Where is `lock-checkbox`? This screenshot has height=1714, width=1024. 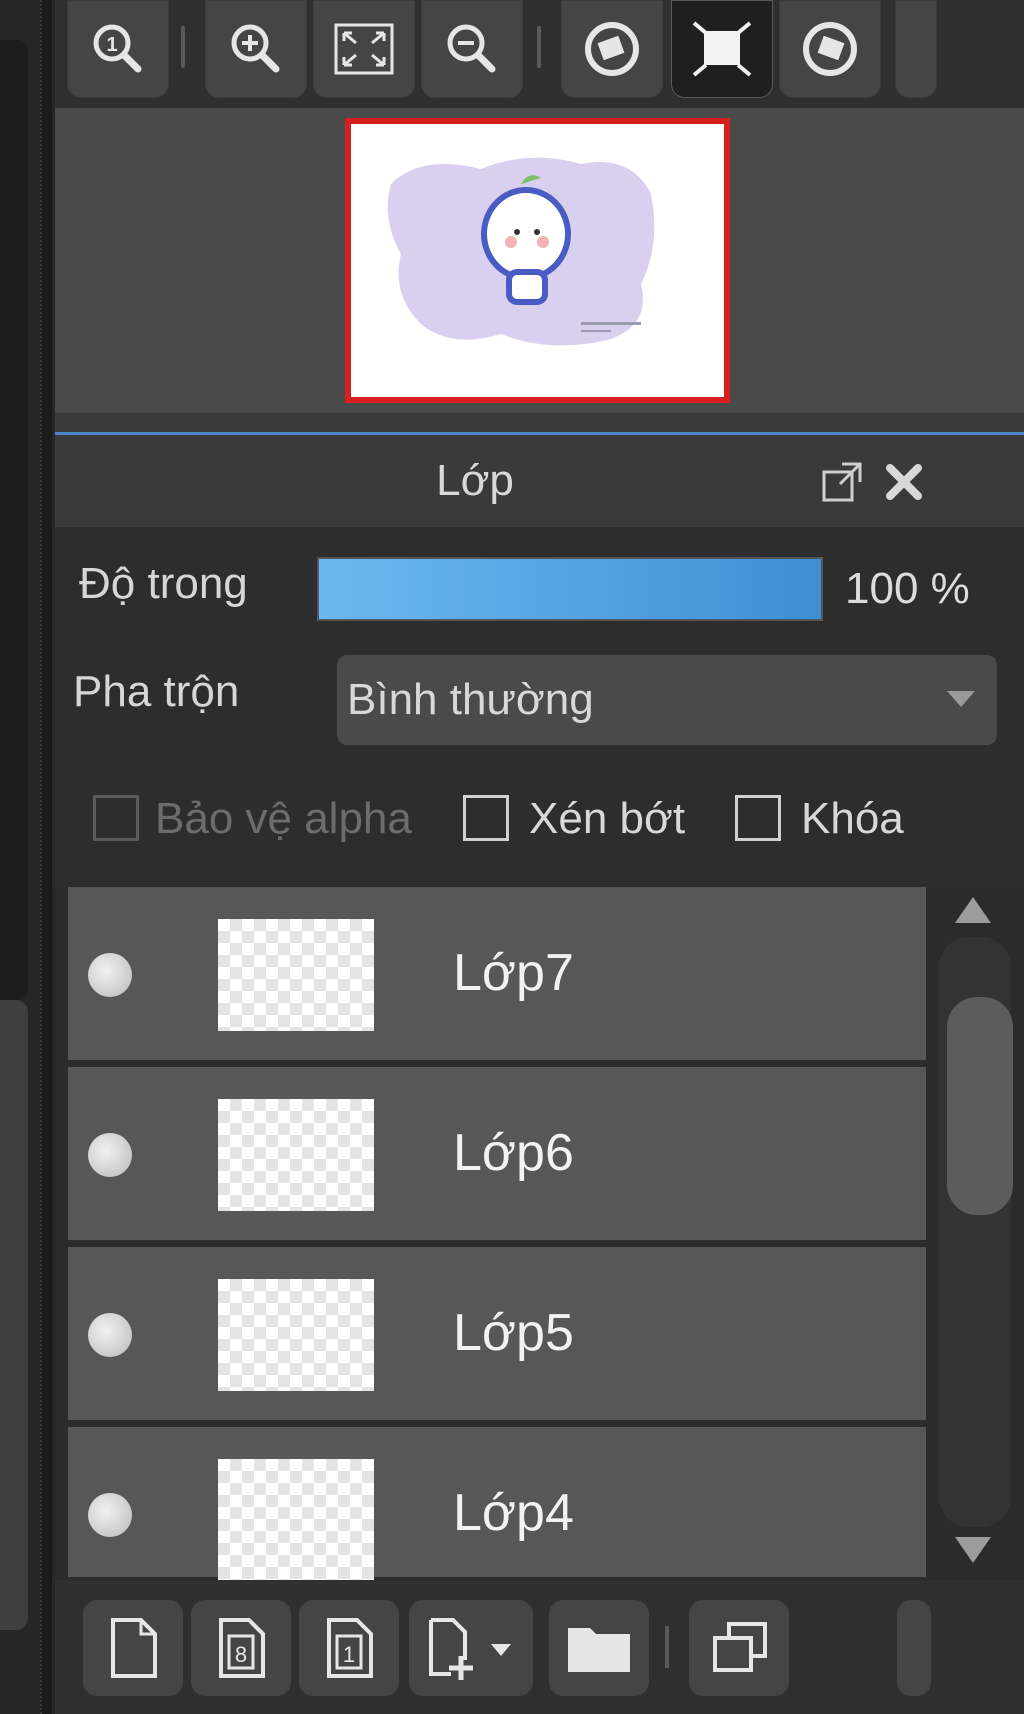 lock-checkbox is located at coordinates (758, 818).